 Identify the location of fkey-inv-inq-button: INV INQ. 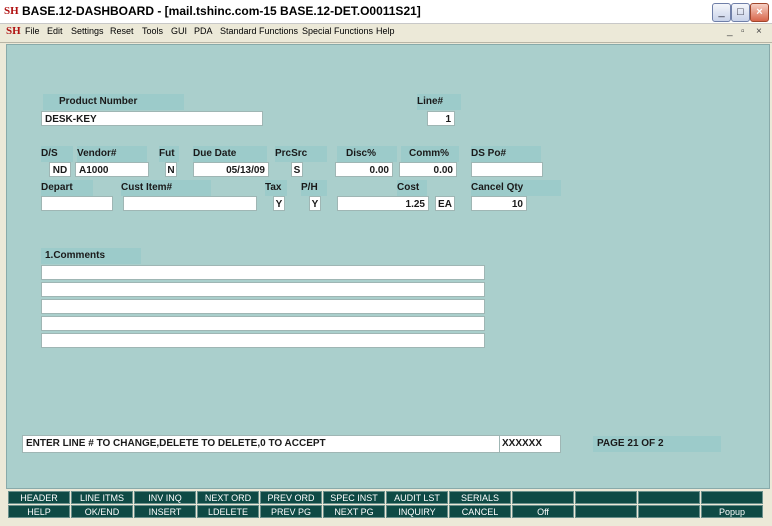
(165, 497).